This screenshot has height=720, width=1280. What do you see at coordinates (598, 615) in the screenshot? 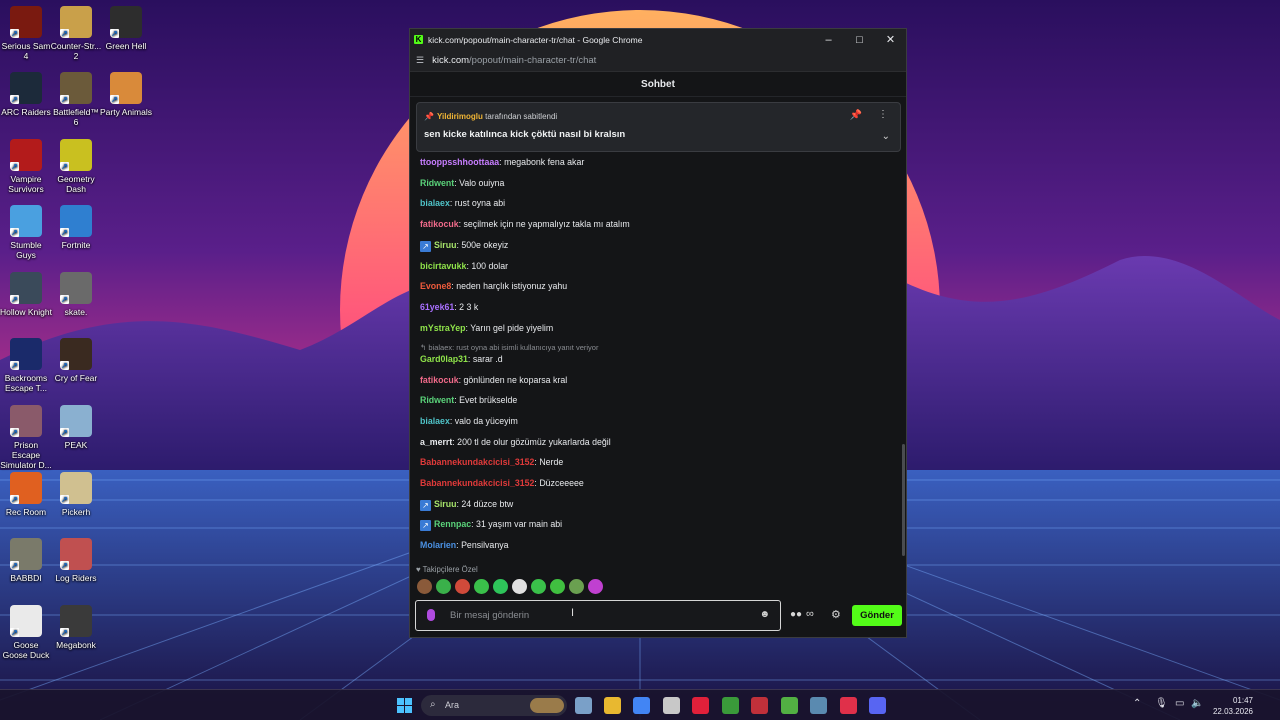
I see `chat-input: Bir mesaj gönderin I ☻` at bounding box center [598, 615].